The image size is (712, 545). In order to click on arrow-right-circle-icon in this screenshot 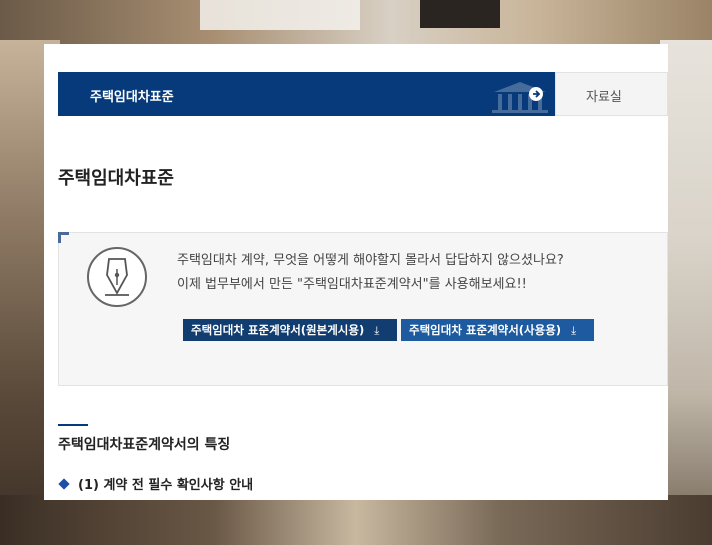, I will do `click(536, 94)`.